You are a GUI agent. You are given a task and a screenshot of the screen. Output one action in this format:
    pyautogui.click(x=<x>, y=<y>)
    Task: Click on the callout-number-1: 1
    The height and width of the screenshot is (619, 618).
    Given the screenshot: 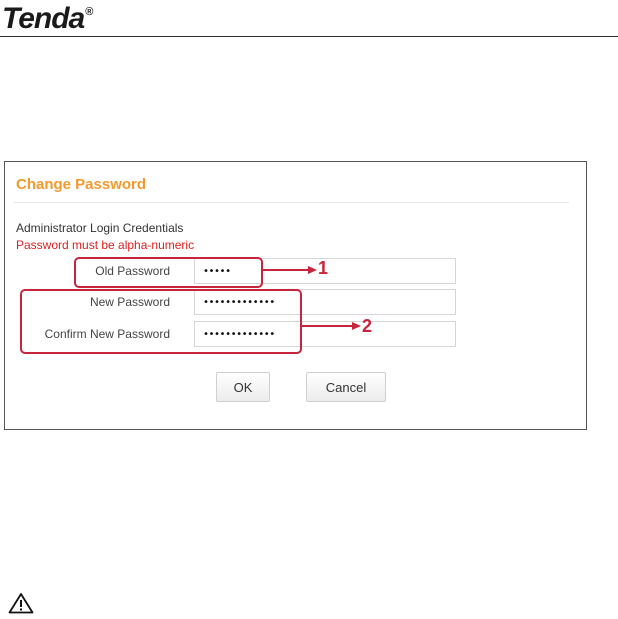 What is the action you would take?
    pyautogui.click(x=323, y=268)
    